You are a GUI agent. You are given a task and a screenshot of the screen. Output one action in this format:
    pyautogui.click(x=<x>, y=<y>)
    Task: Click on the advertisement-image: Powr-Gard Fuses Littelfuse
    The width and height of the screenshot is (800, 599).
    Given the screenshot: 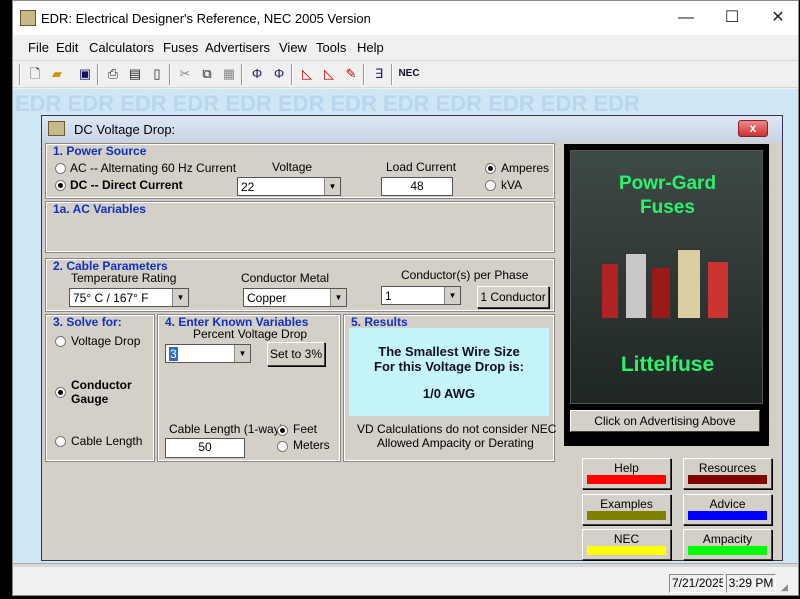 What is the action you would take?
    pyautogui.click(x=666, y=277)
    